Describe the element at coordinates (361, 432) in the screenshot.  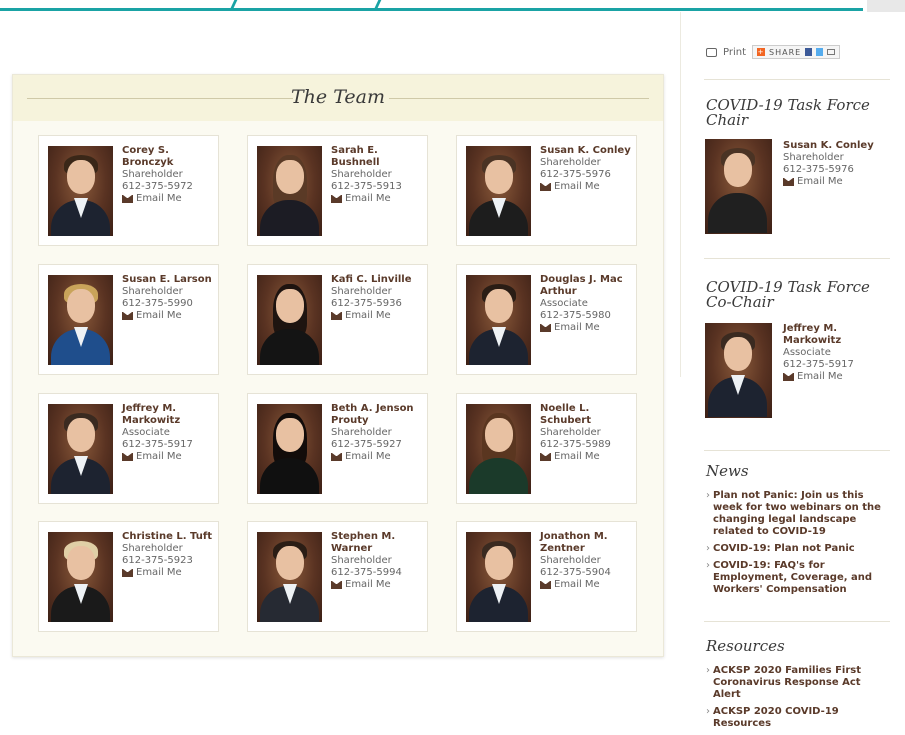
I see `member-title: Shareholder` at that location.